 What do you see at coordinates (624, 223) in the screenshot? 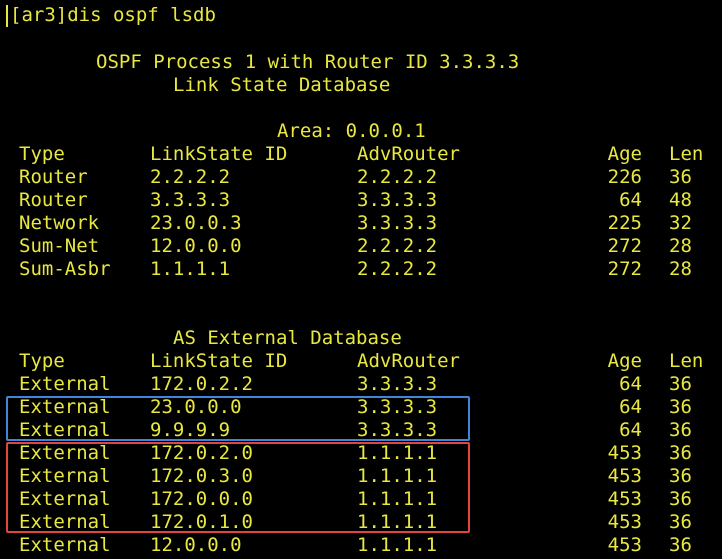
I see `cell-age: 225` at bounding box center [624, 223].